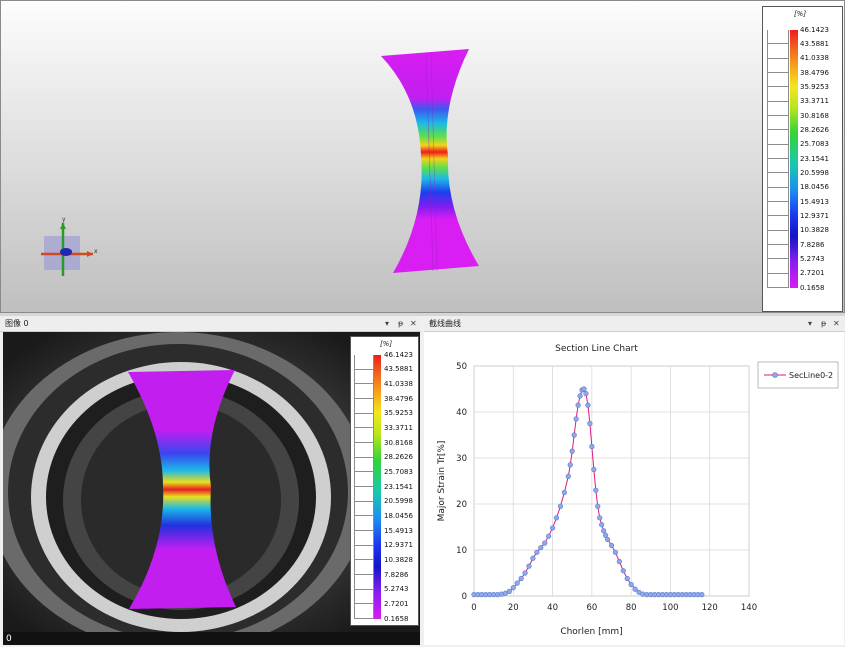  Describe the element at coordinates (461, 367) in the screenshot. I see `y-tick-label: 50` at that location.